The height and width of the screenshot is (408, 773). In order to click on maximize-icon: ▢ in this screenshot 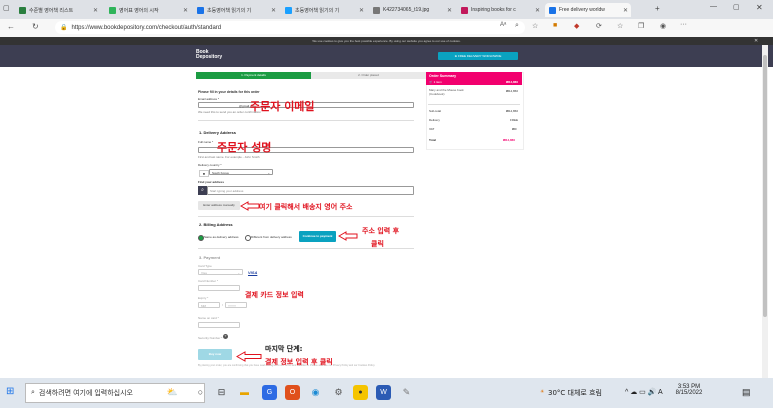, I will do `click(736, 7)`.